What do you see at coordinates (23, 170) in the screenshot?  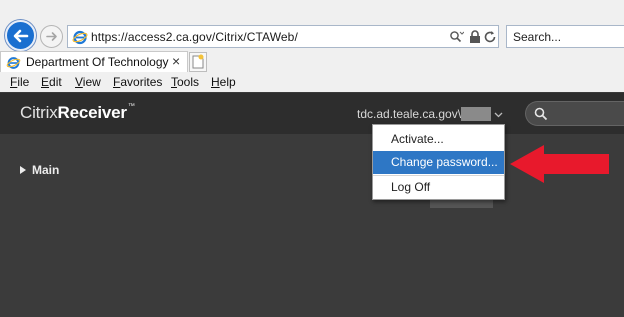 I see `triangle-right-icon` at bounding box center [23, 170].